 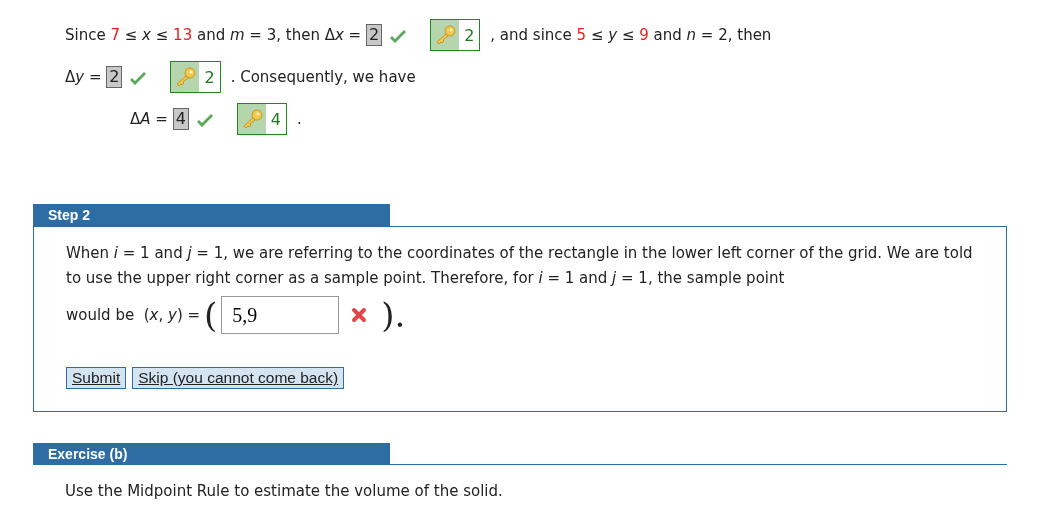 I want to click on answer-value: 4, so click(x=180, y=119).